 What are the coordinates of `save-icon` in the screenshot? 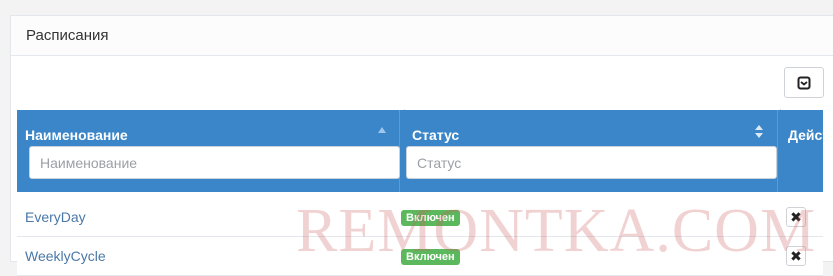 It's located at (804, 82).